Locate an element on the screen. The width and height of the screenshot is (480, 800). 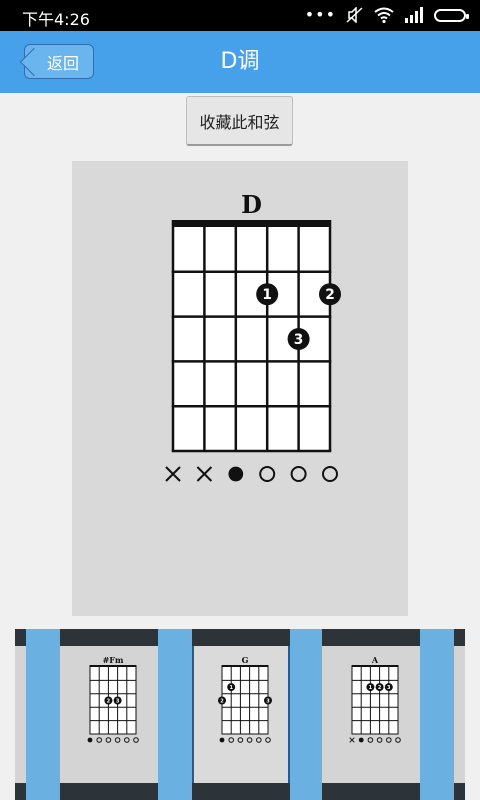
thumbnail-diagram: #Fm 2 3 is located at coordinates (113, 699).